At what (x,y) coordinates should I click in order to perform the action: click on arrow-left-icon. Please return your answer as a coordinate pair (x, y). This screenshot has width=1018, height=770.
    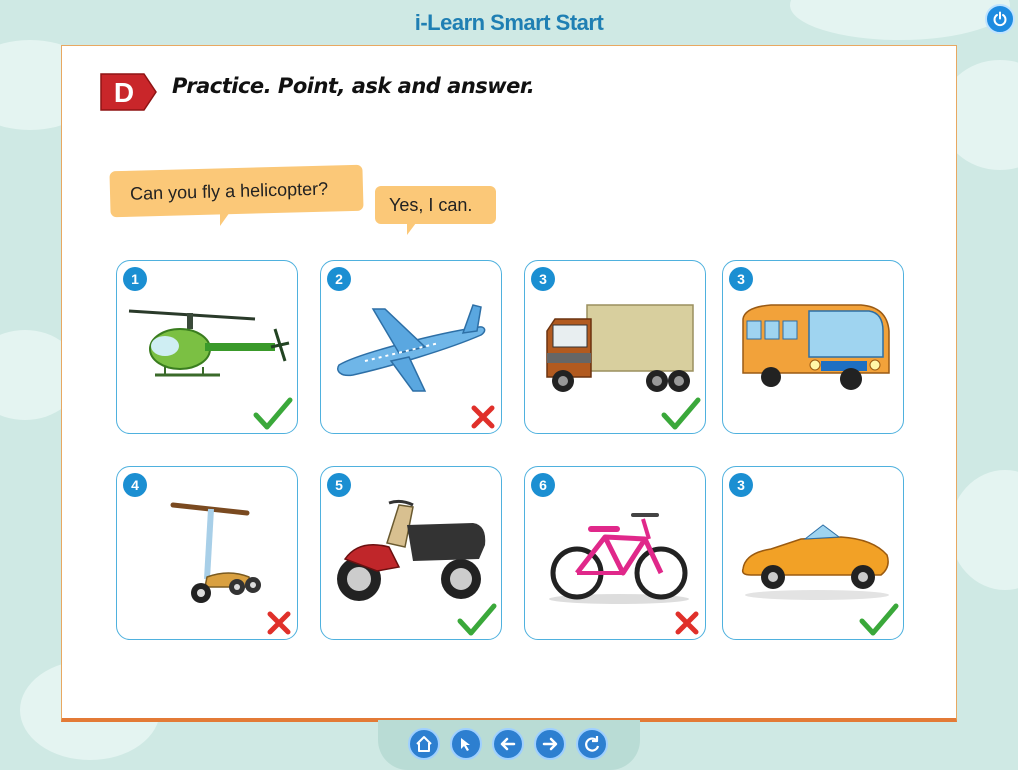
    Looking at the image, I should click on (508, 744).